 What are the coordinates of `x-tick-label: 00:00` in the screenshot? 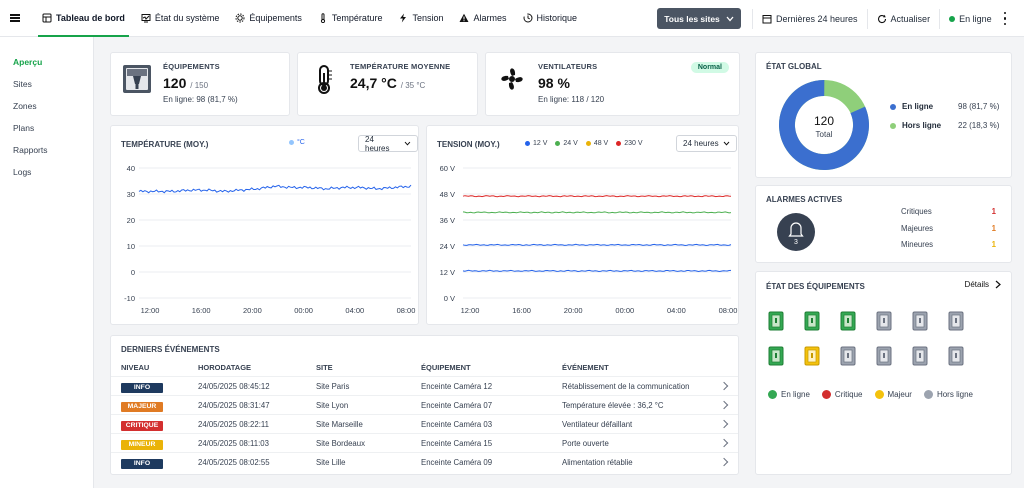 It's located at (624, 310).